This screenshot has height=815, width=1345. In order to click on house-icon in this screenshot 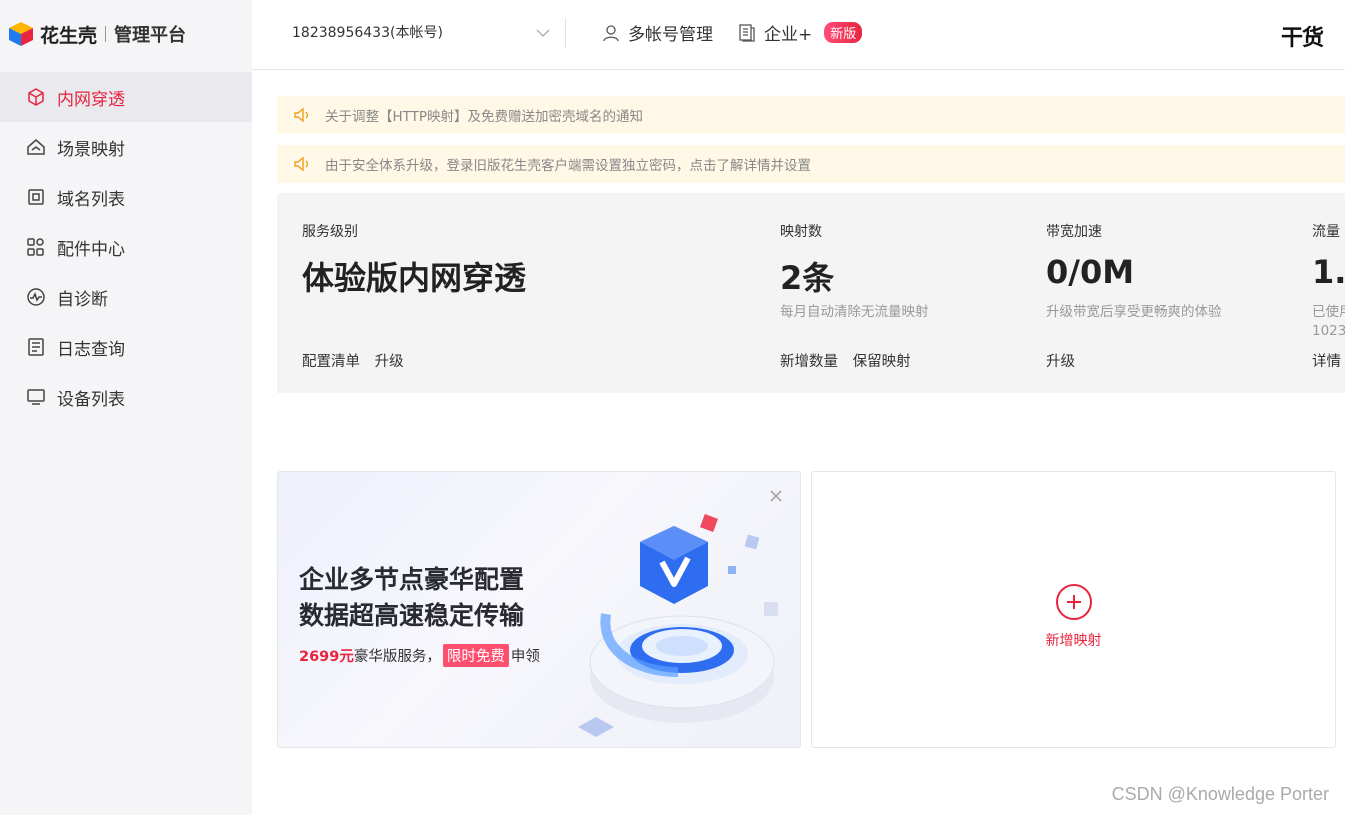, I will do `click(36, 147)`.